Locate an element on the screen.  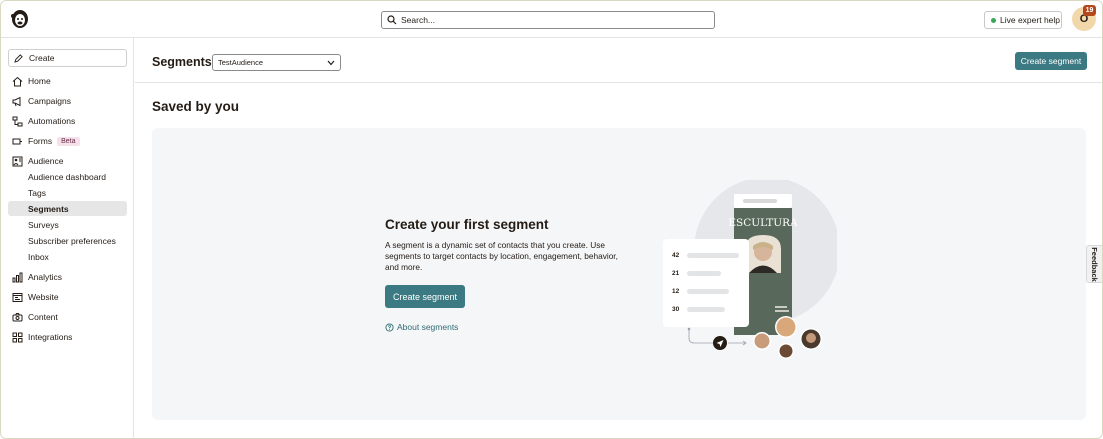
sidebar-item-label: Home is located at coordinates (39, 81).